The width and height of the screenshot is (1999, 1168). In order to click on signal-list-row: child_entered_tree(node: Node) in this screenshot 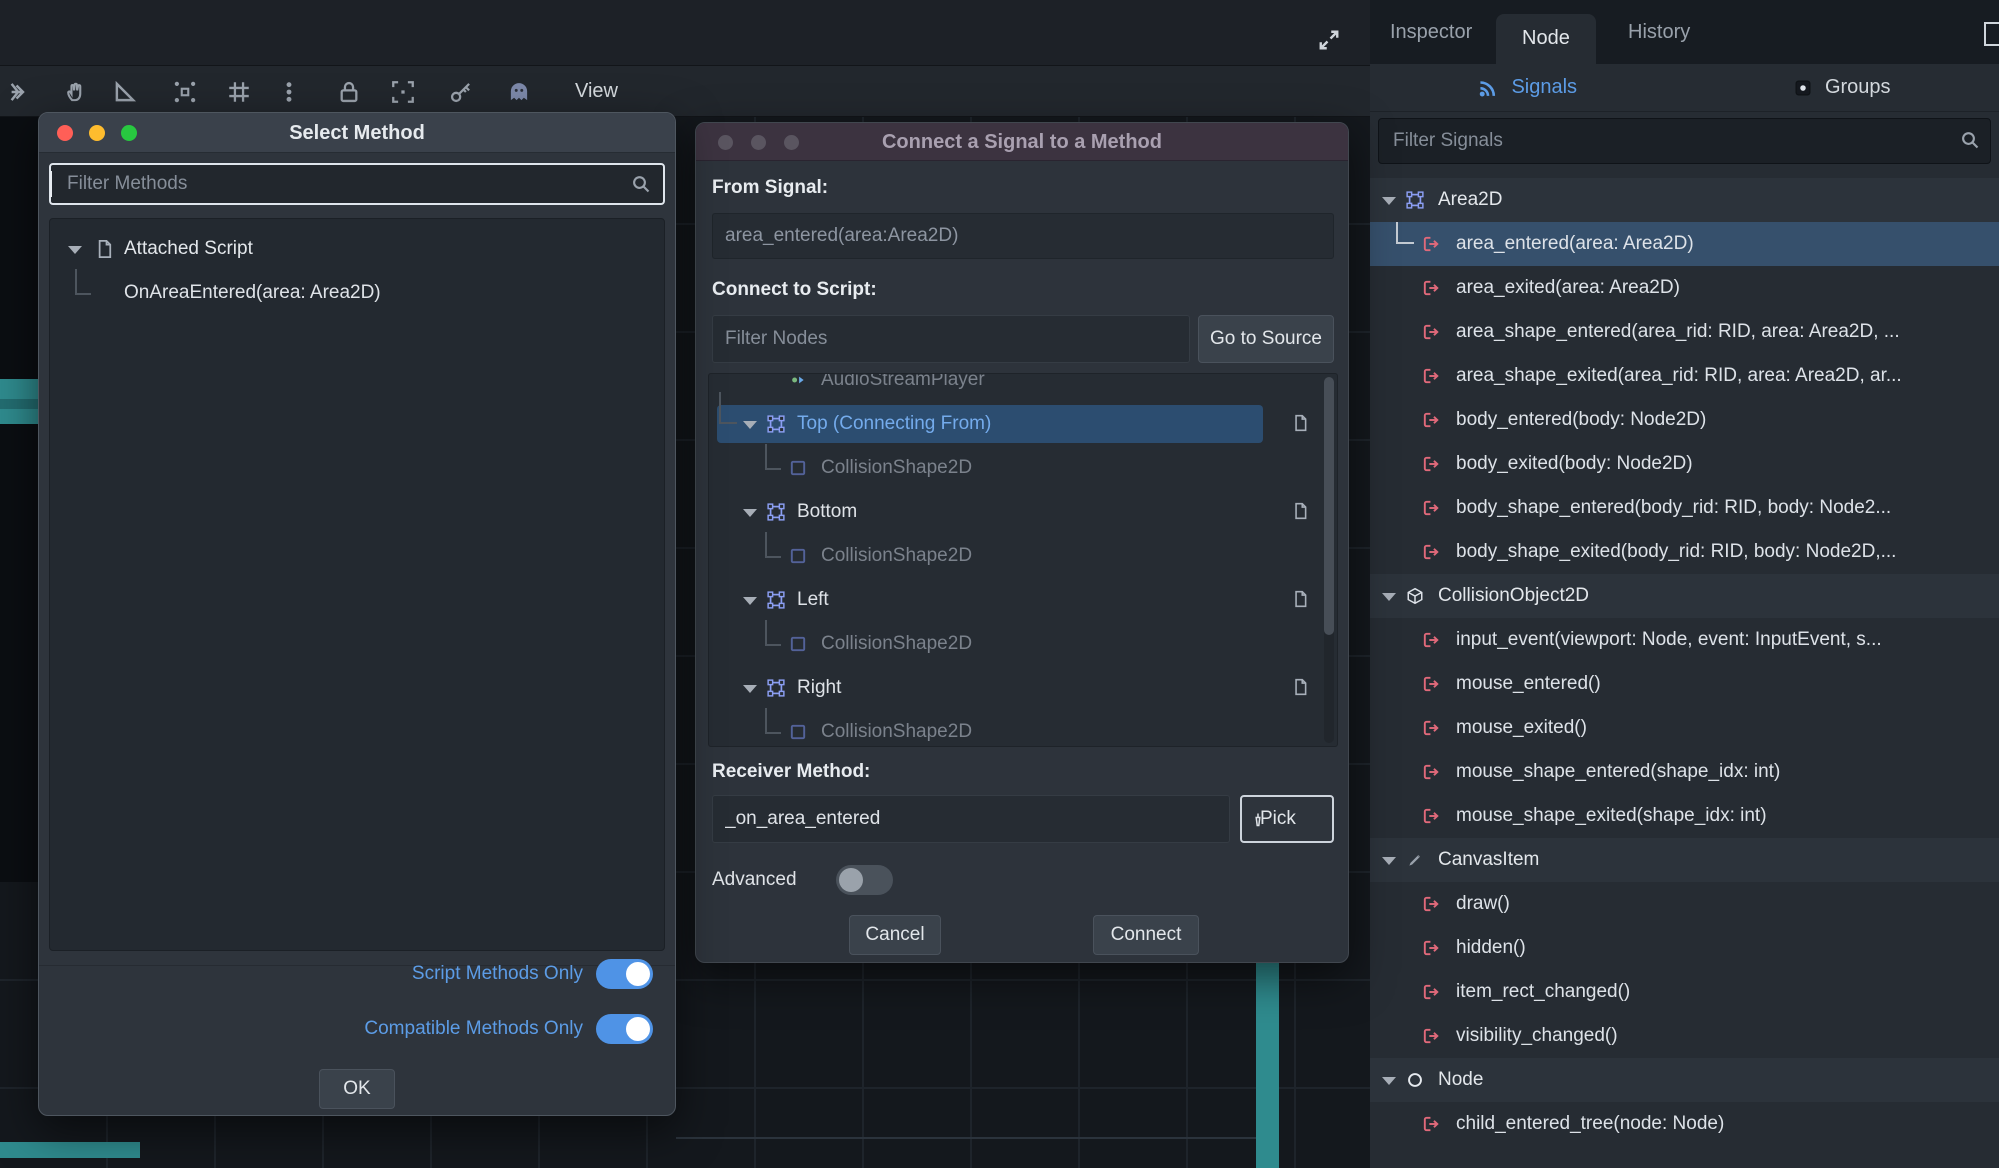, I will do `click(1684, 1124)`.